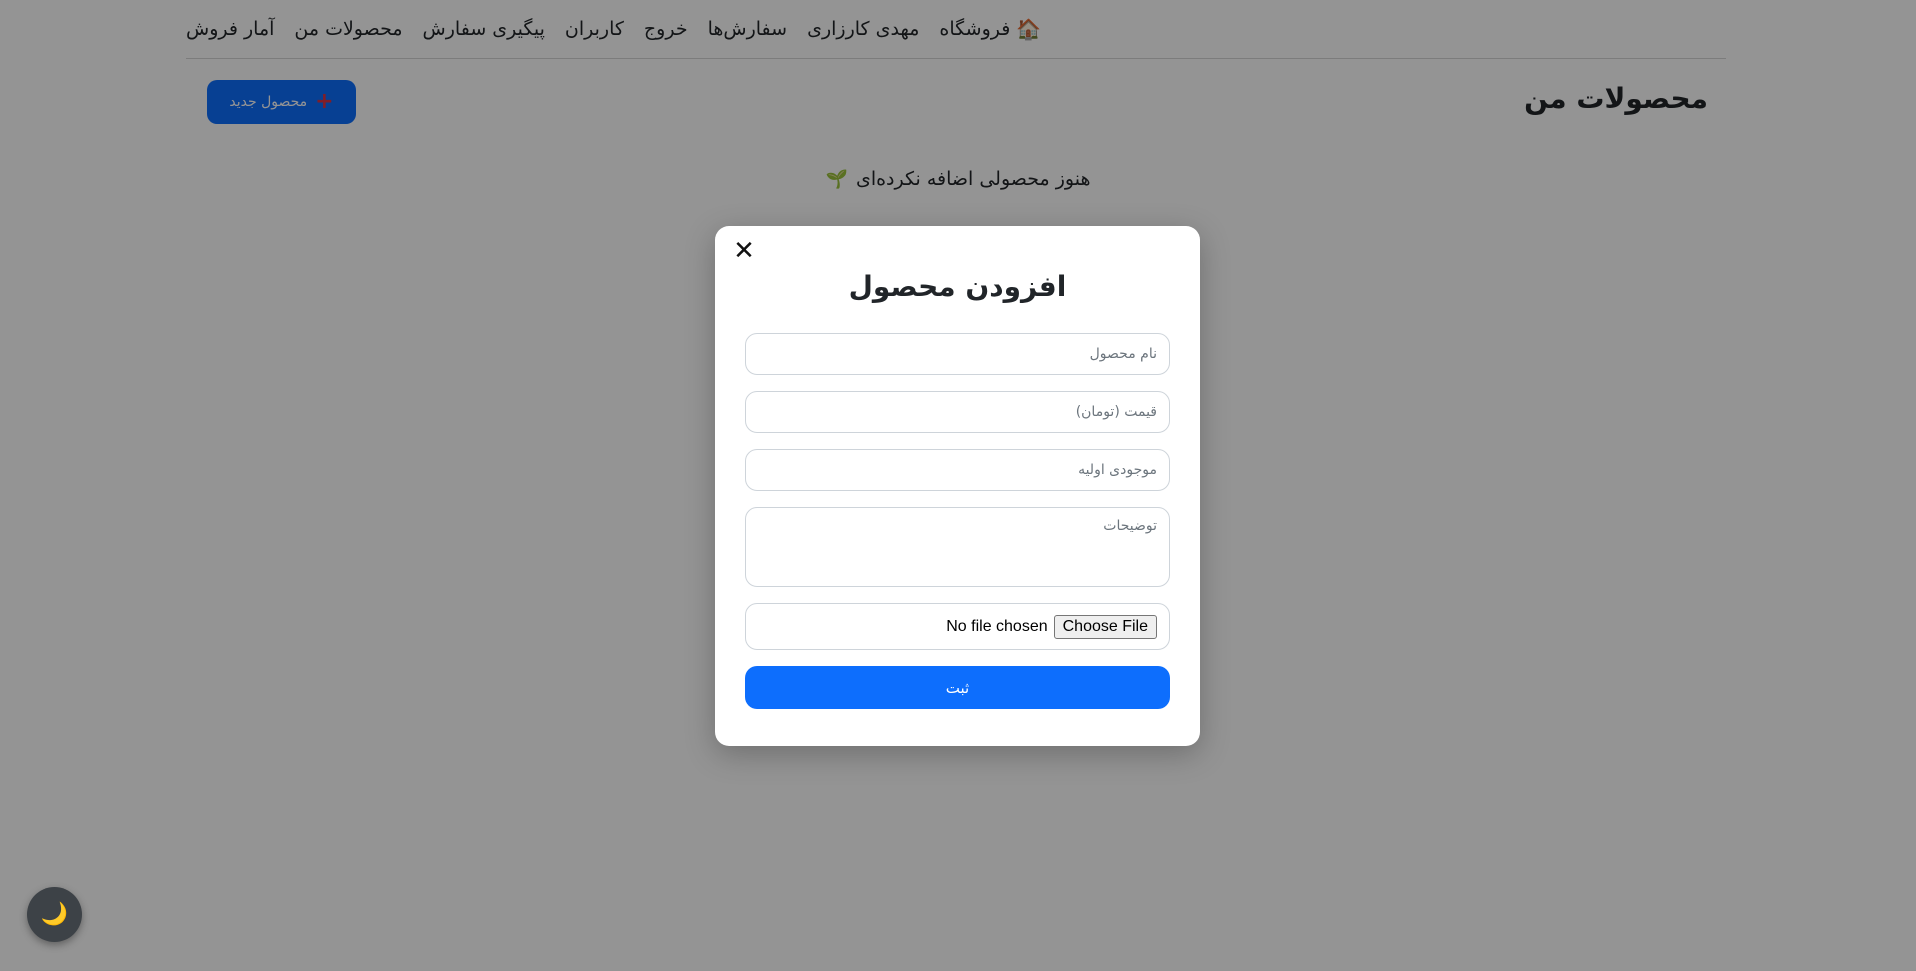 The height and width of the screenshot is (971, 1916). I want to click on price-input, so click(957, 412).